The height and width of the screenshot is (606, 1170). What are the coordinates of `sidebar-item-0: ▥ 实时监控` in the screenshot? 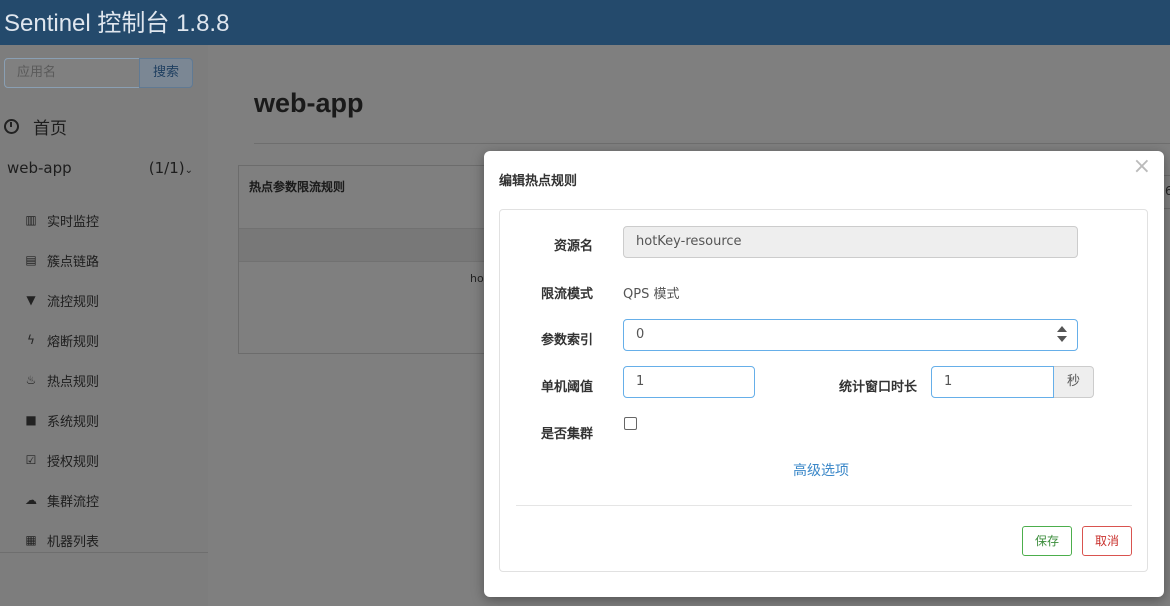 It's located at (61, 220).